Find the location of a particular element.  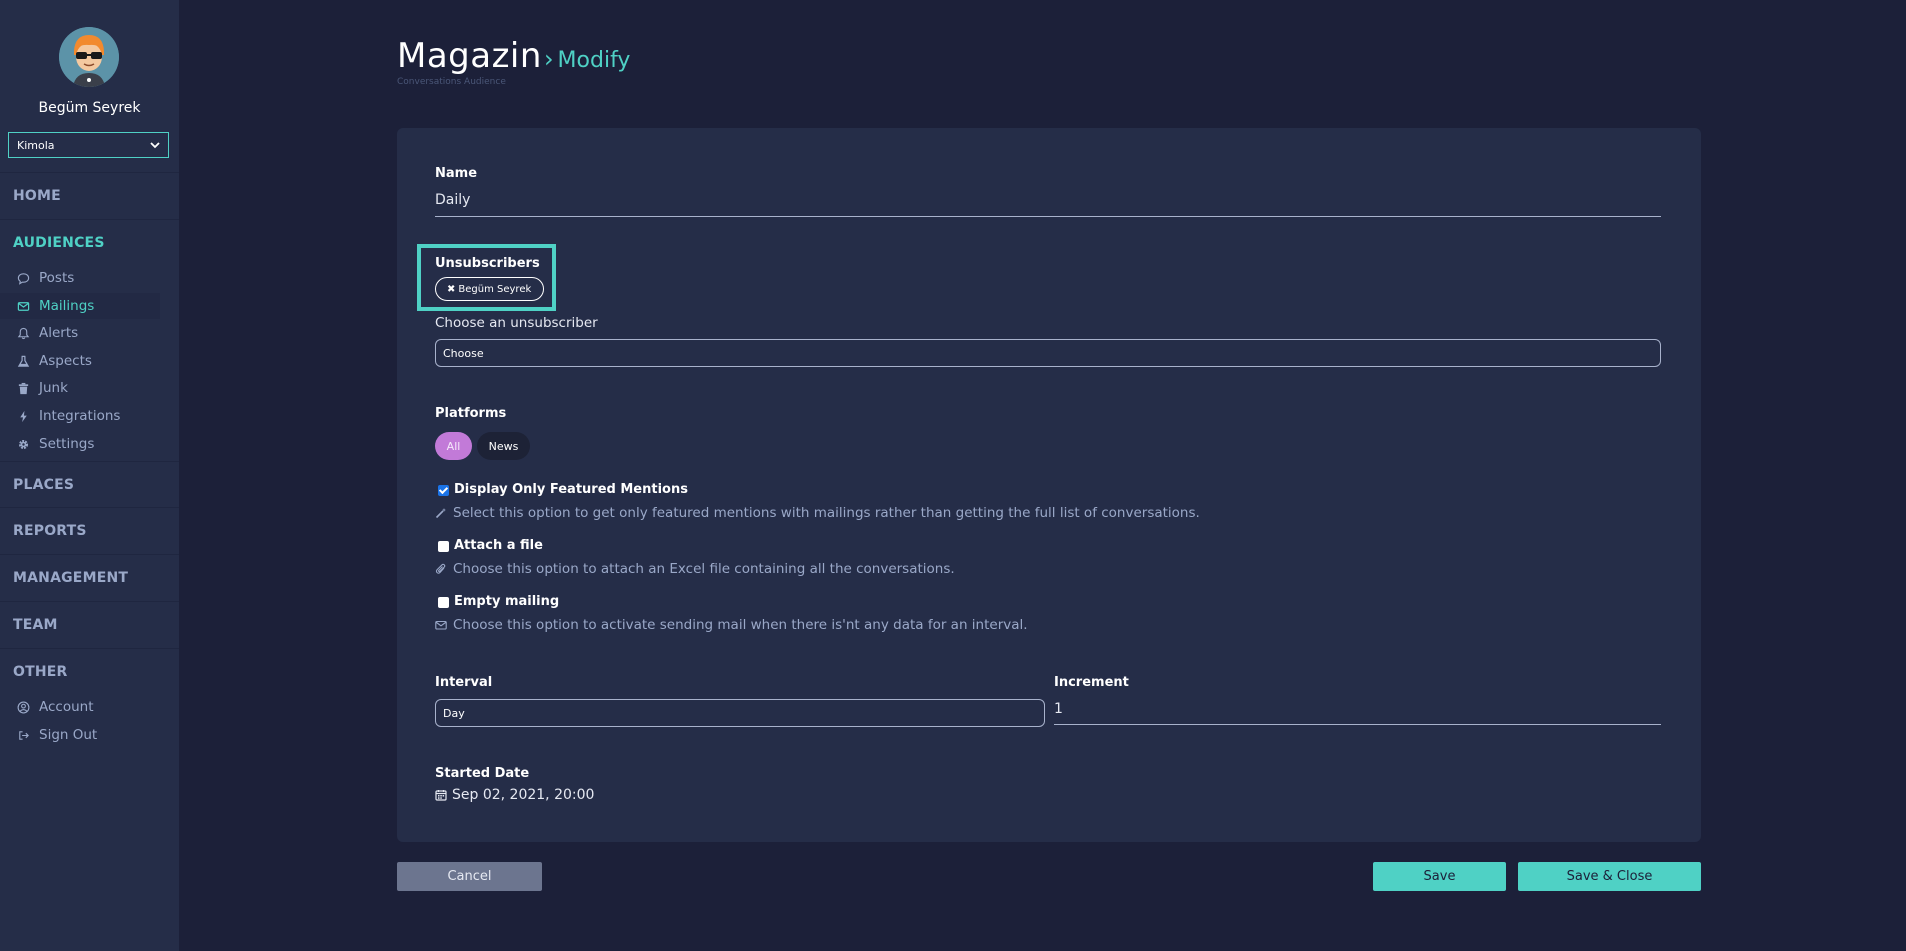

sidebar-item-aspects: Aspects is located at coordinates (80, 361).